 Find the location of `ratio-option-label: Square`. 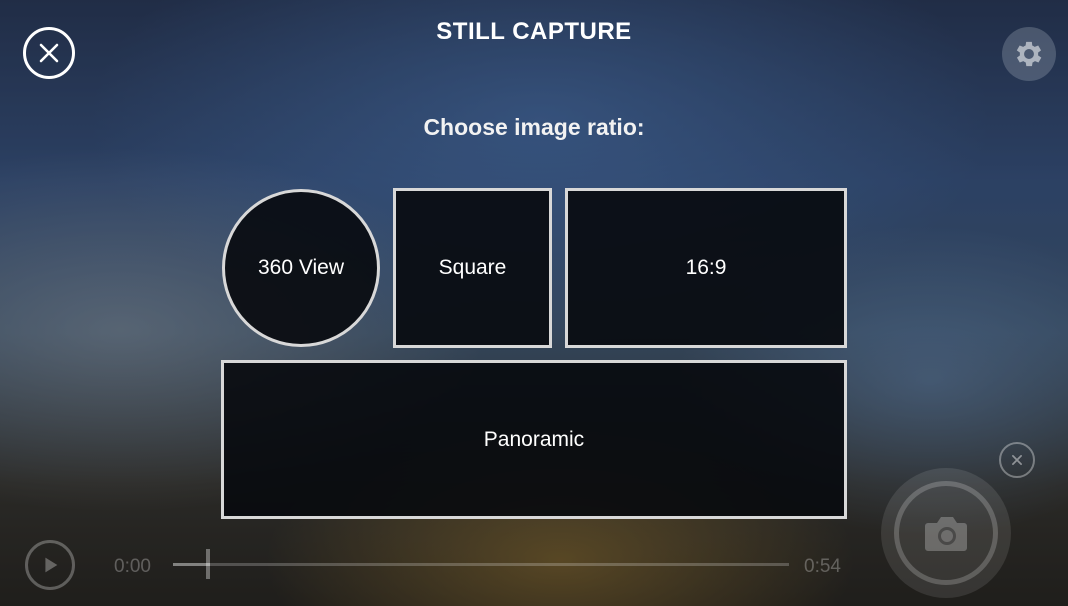

ratio-option-label: Square is located at coordinates (472, 267).